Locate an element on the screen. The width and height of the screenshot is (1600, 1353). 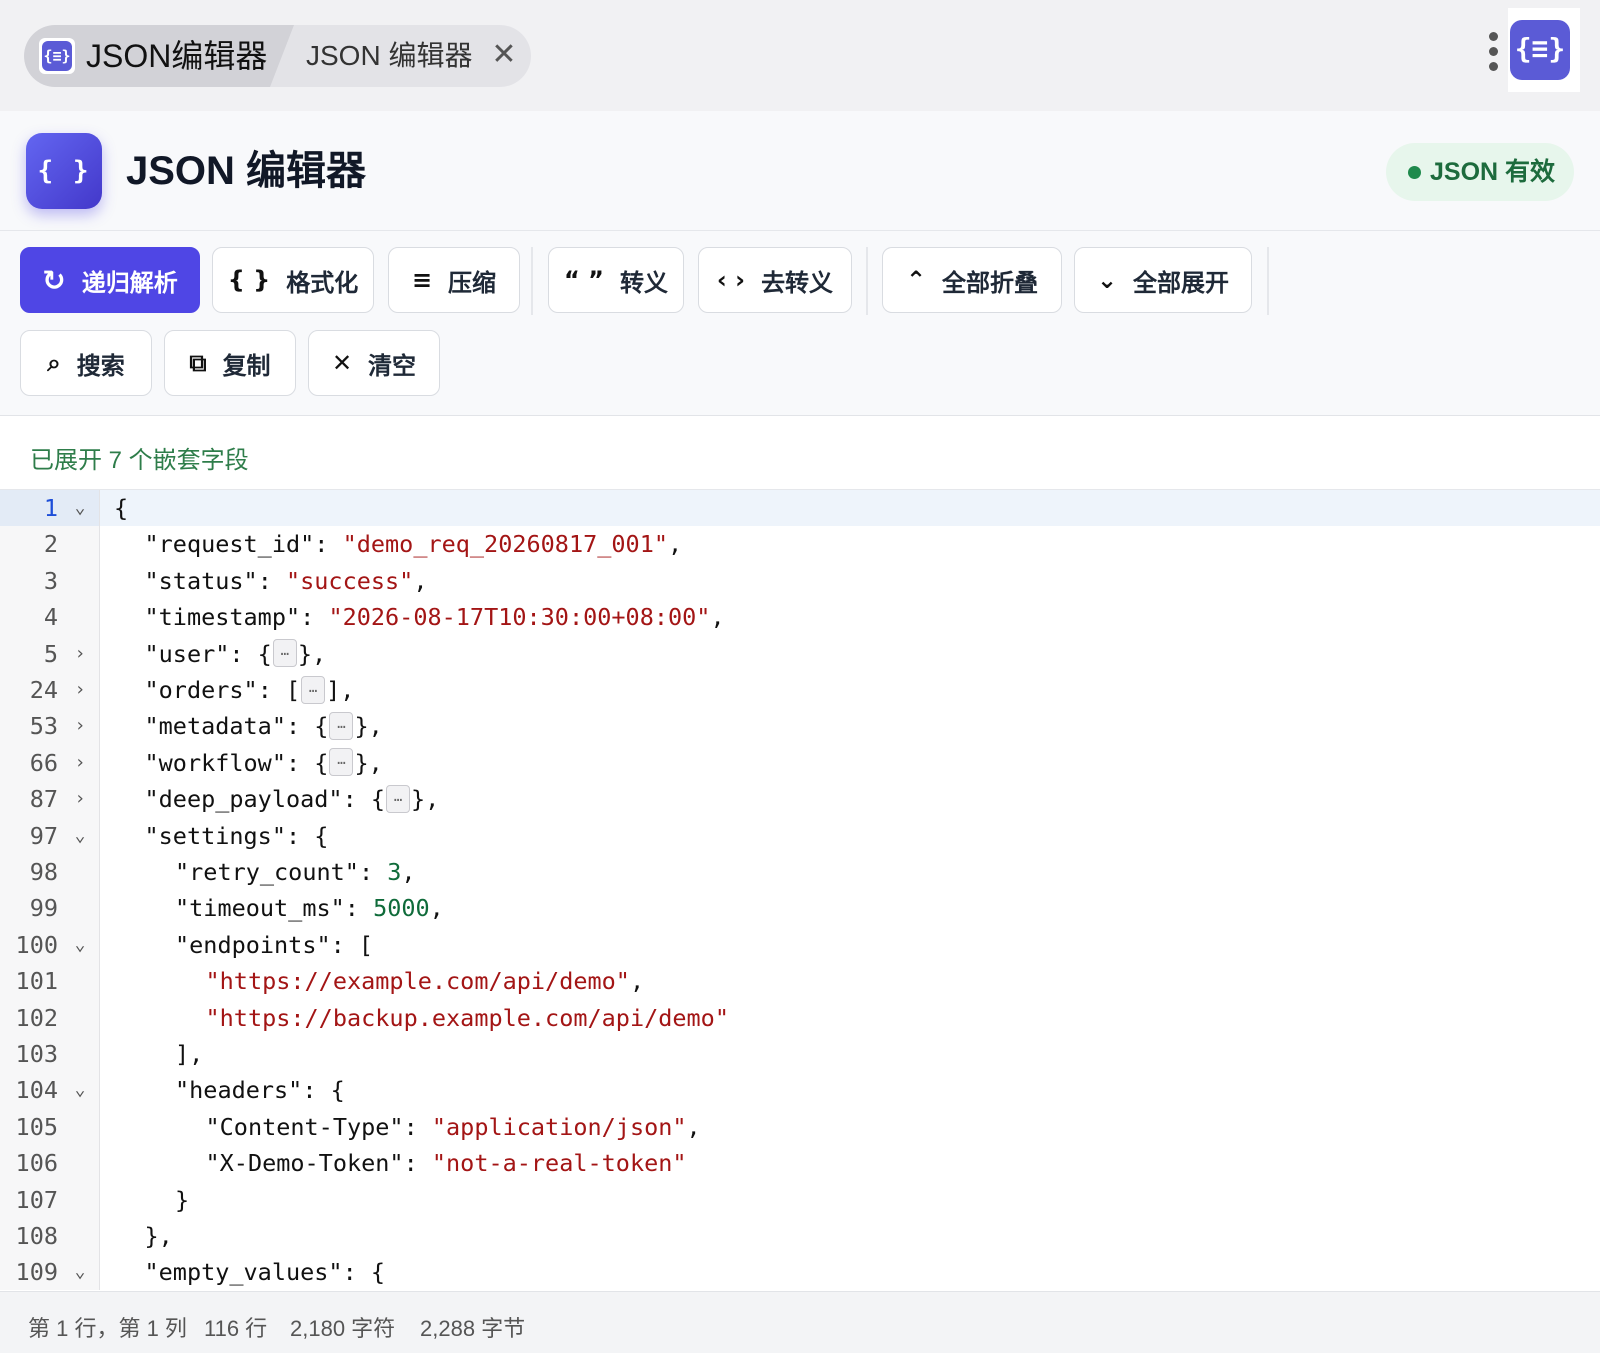
json-braces-icon: {≡} is located at coordinates (1540, 50).